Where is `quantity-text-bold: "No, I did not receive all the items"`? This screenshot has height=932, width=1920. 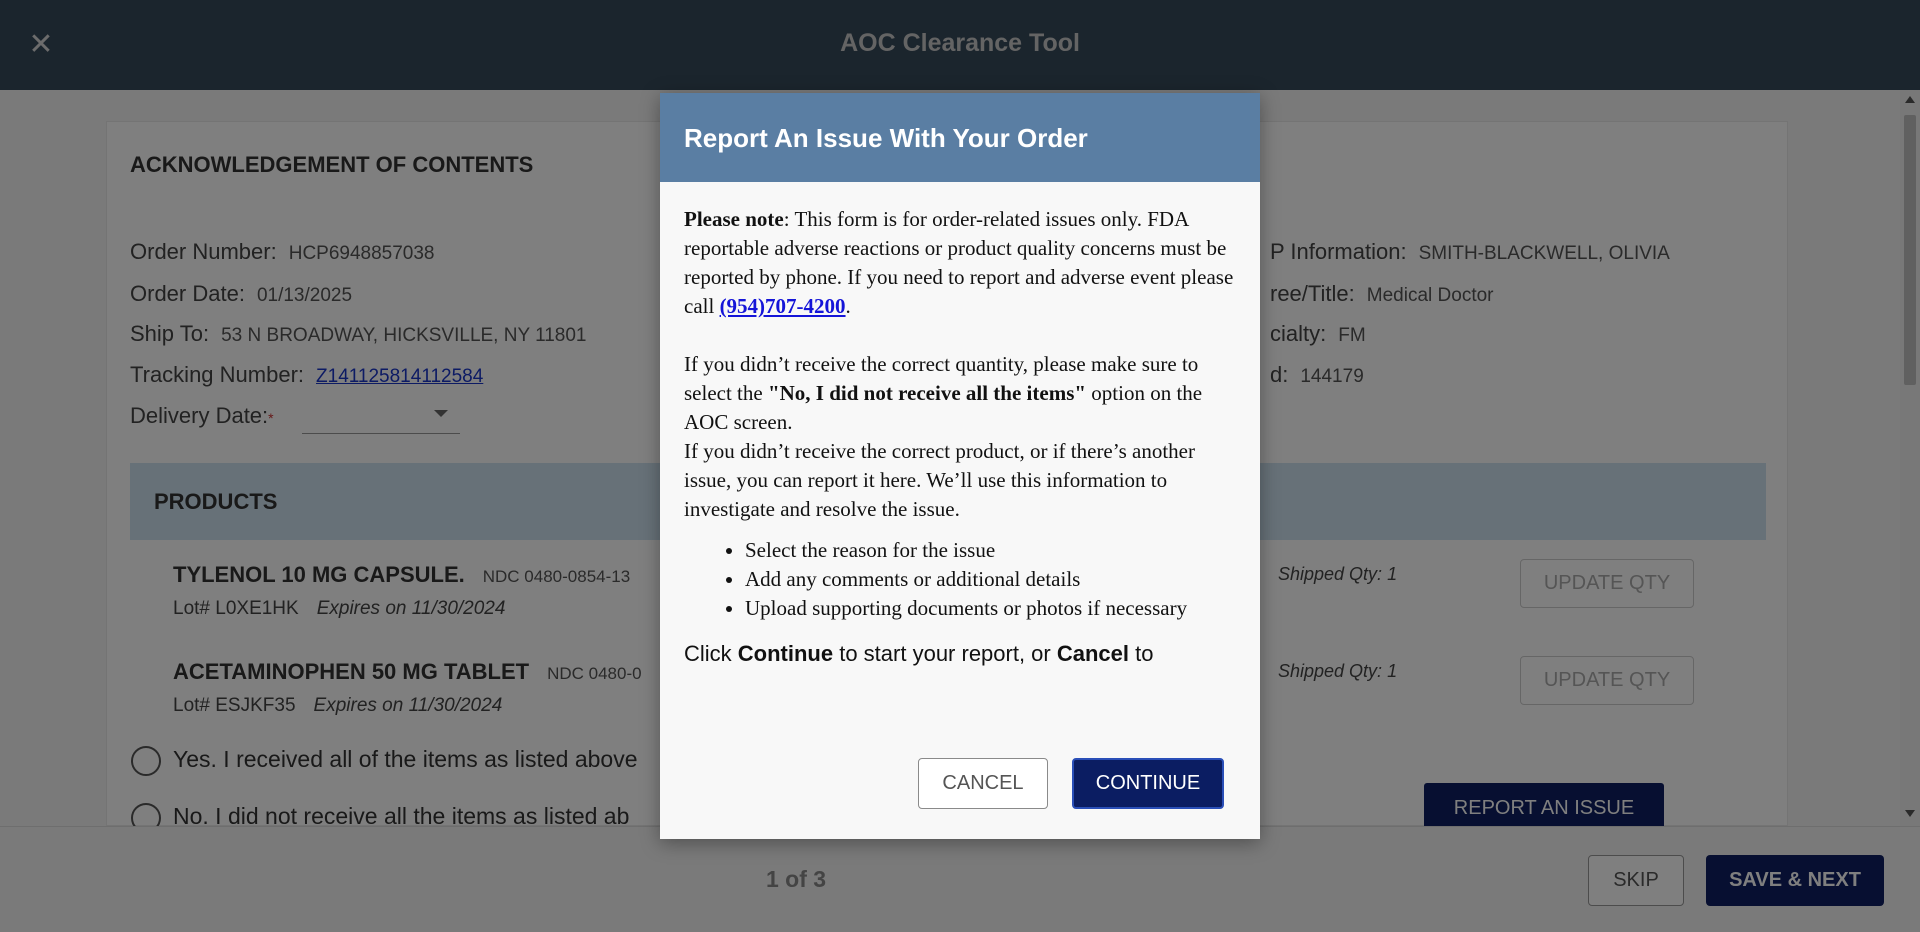 quantity-text-bold: "No, I did not receive all the items" is located at coordinates (927, 393).